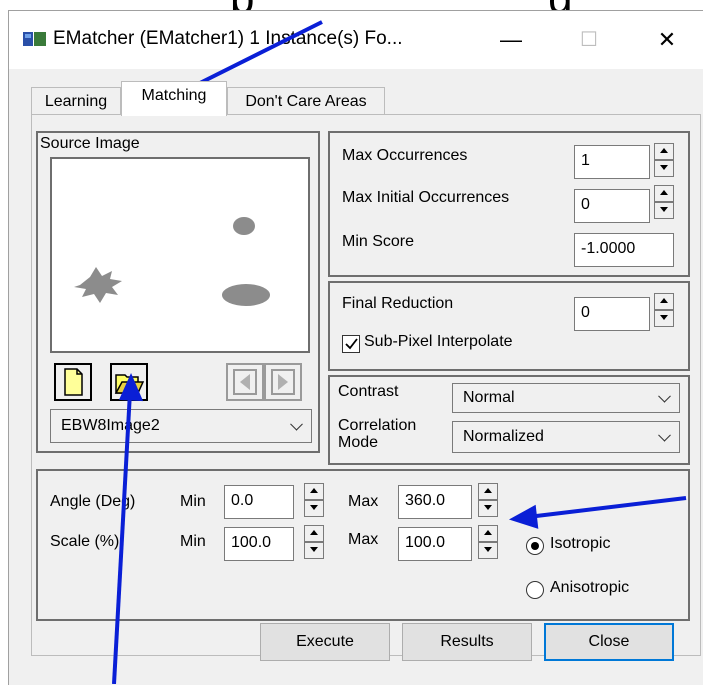 This screenshot has width=703, height=685. What do you see at coordinates (566, 437) in the screenshot?
I see `correlation-mode-select: Normalized` at bounding box center [566, 437].